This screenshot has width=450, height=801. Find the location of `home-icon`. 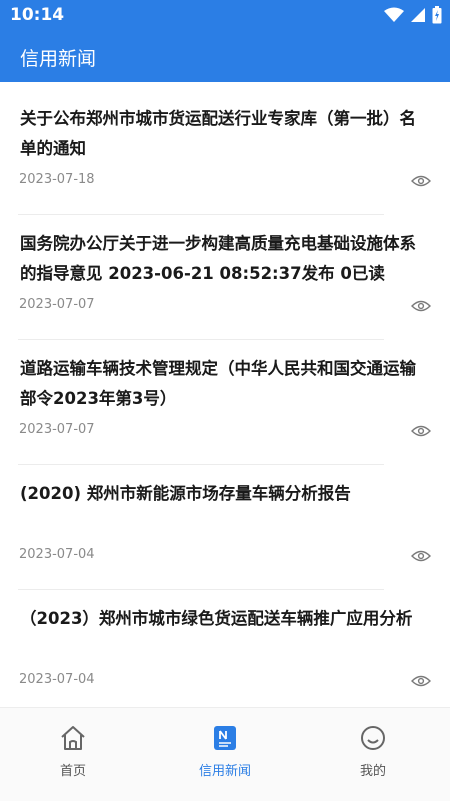

home-icon is located at coordinates (73, 738).